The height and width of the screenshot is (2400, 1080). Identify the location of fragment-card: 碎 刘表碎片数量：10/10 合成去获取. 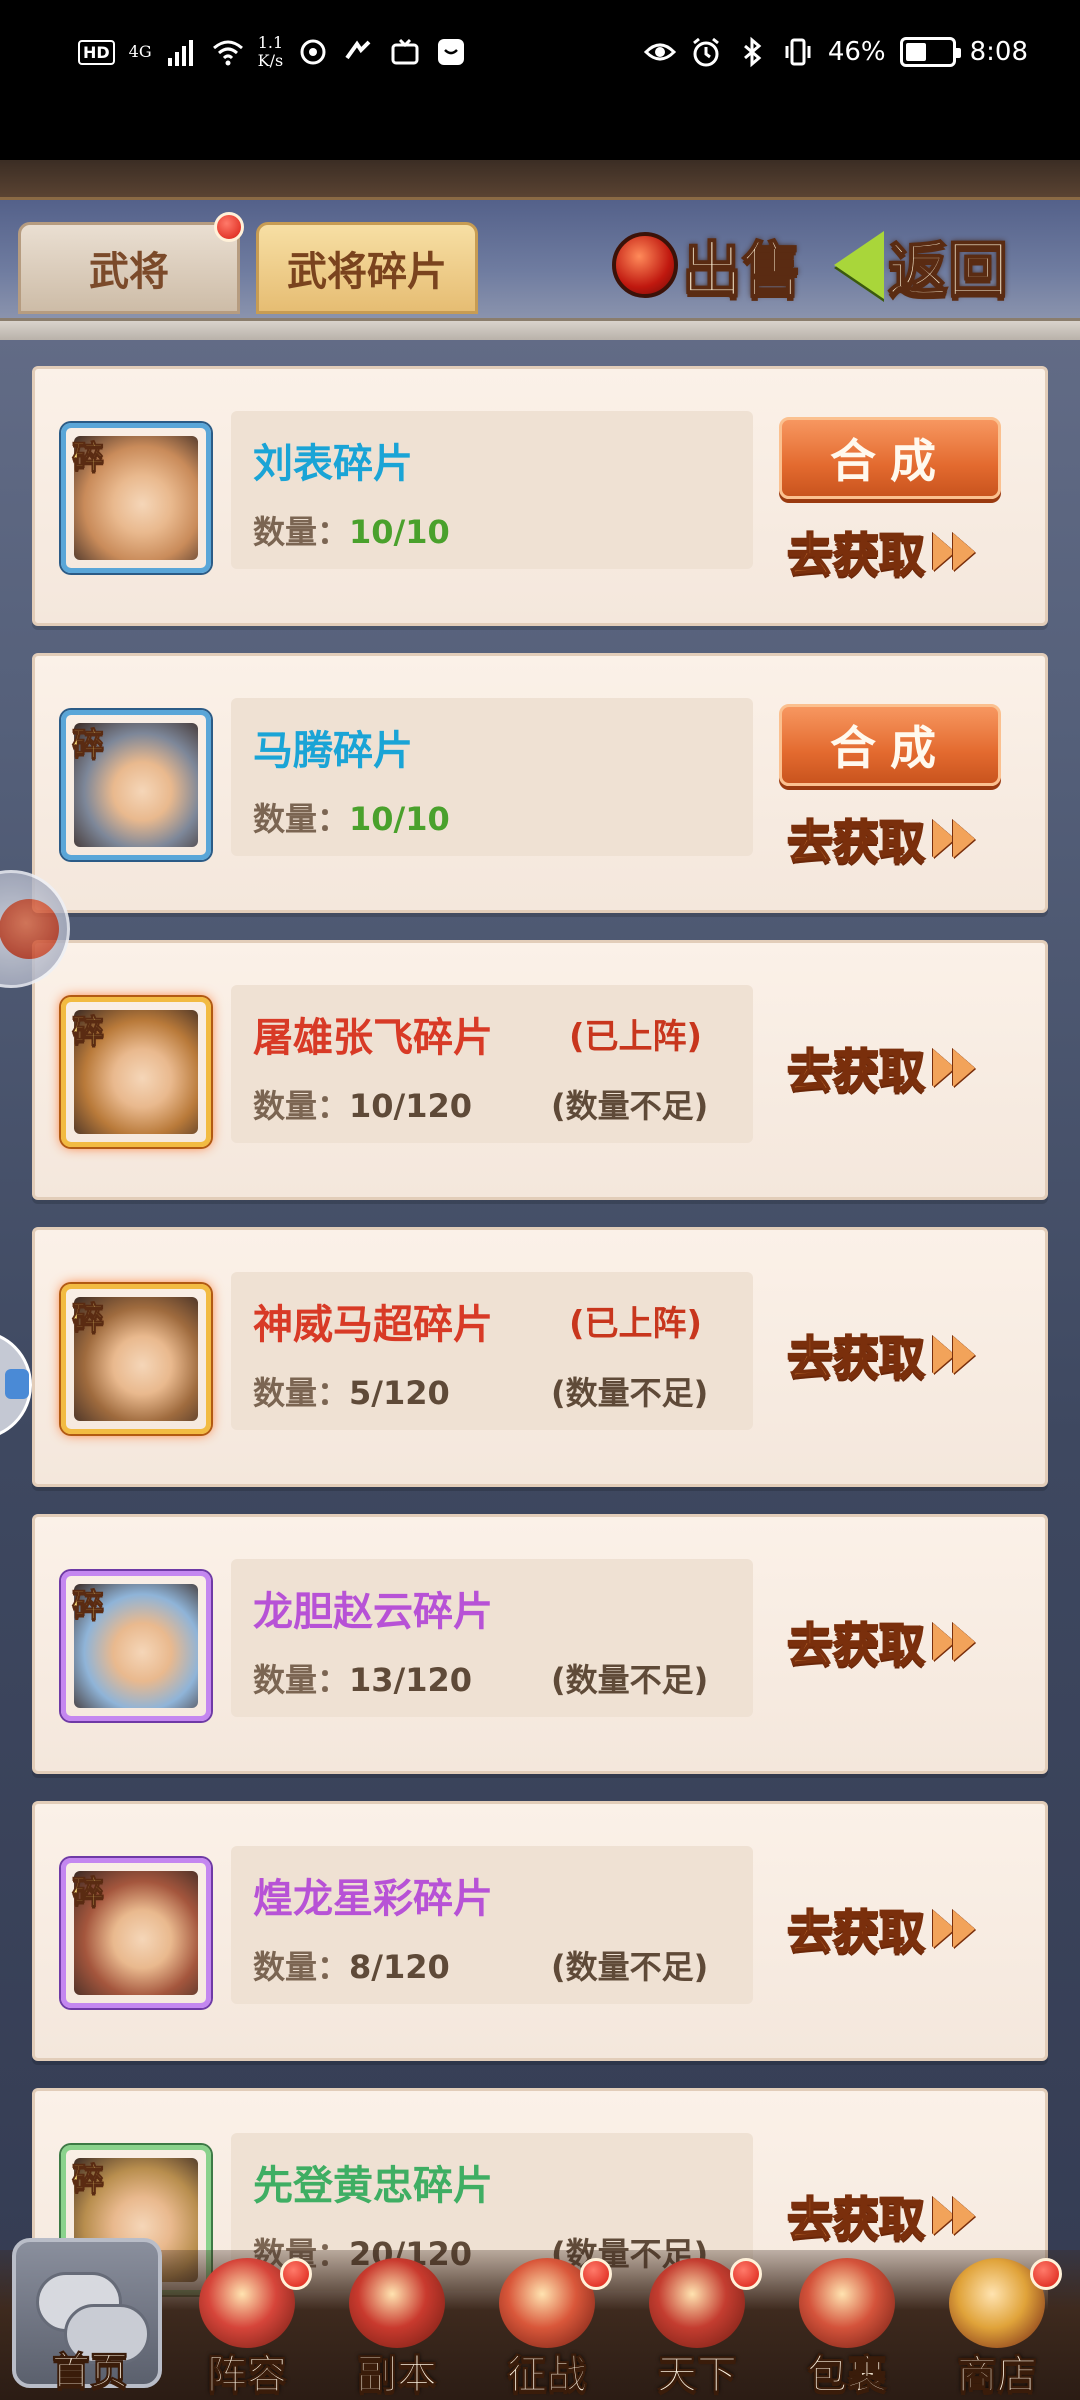
(540, 496).